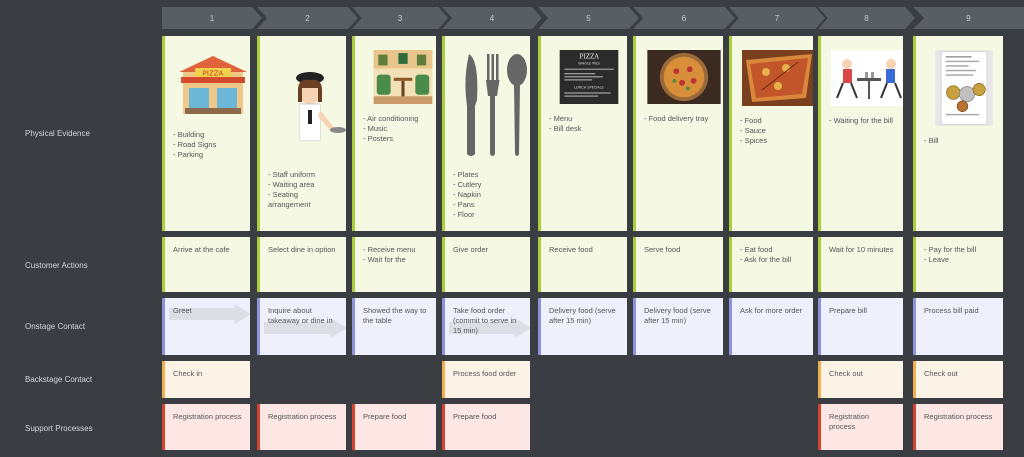 The width and height of the screenshot is (1024, 457). What do you see at coordinates (662, 249) in the screenshot?
I see `customer-action-cell-text: Serve food` at bounding box center [662, 249].